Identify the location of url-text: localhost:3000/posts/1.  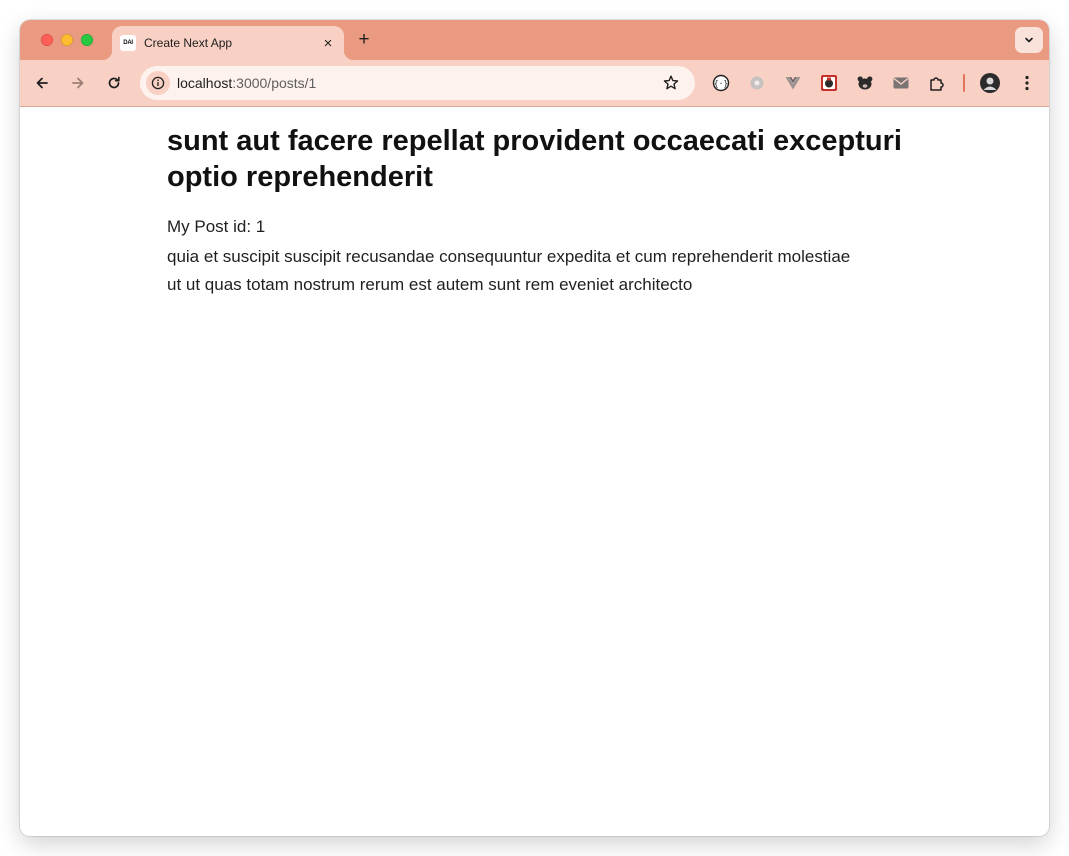
(246, 83).